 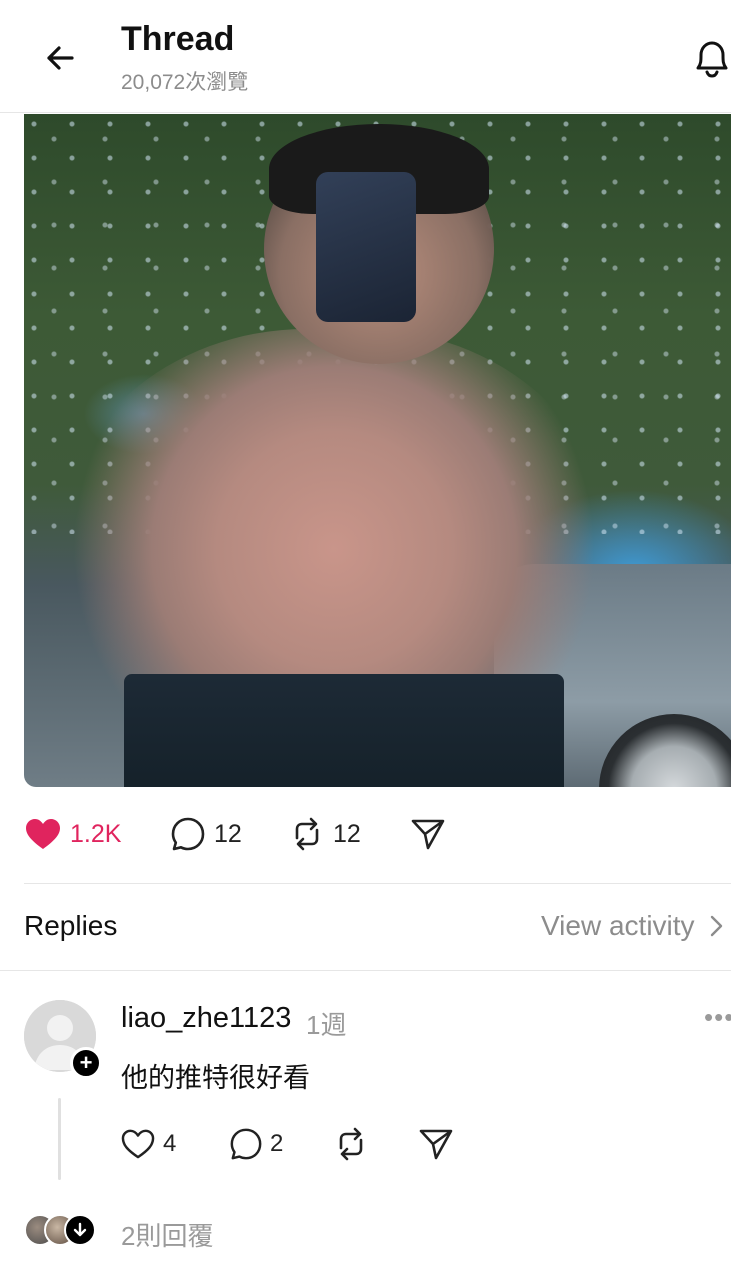 I want to click on reply-username: liao_zhe1123, so click(x=206, y=1018).